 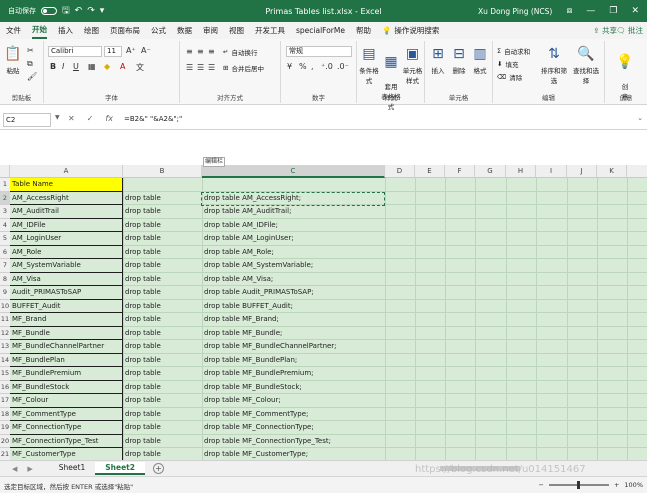 What do you see at coordinates (554, 65) in the screenshot?
I see `sort-filter-button: ⇅ 排序和筛选` at bounding box center [554, 65].